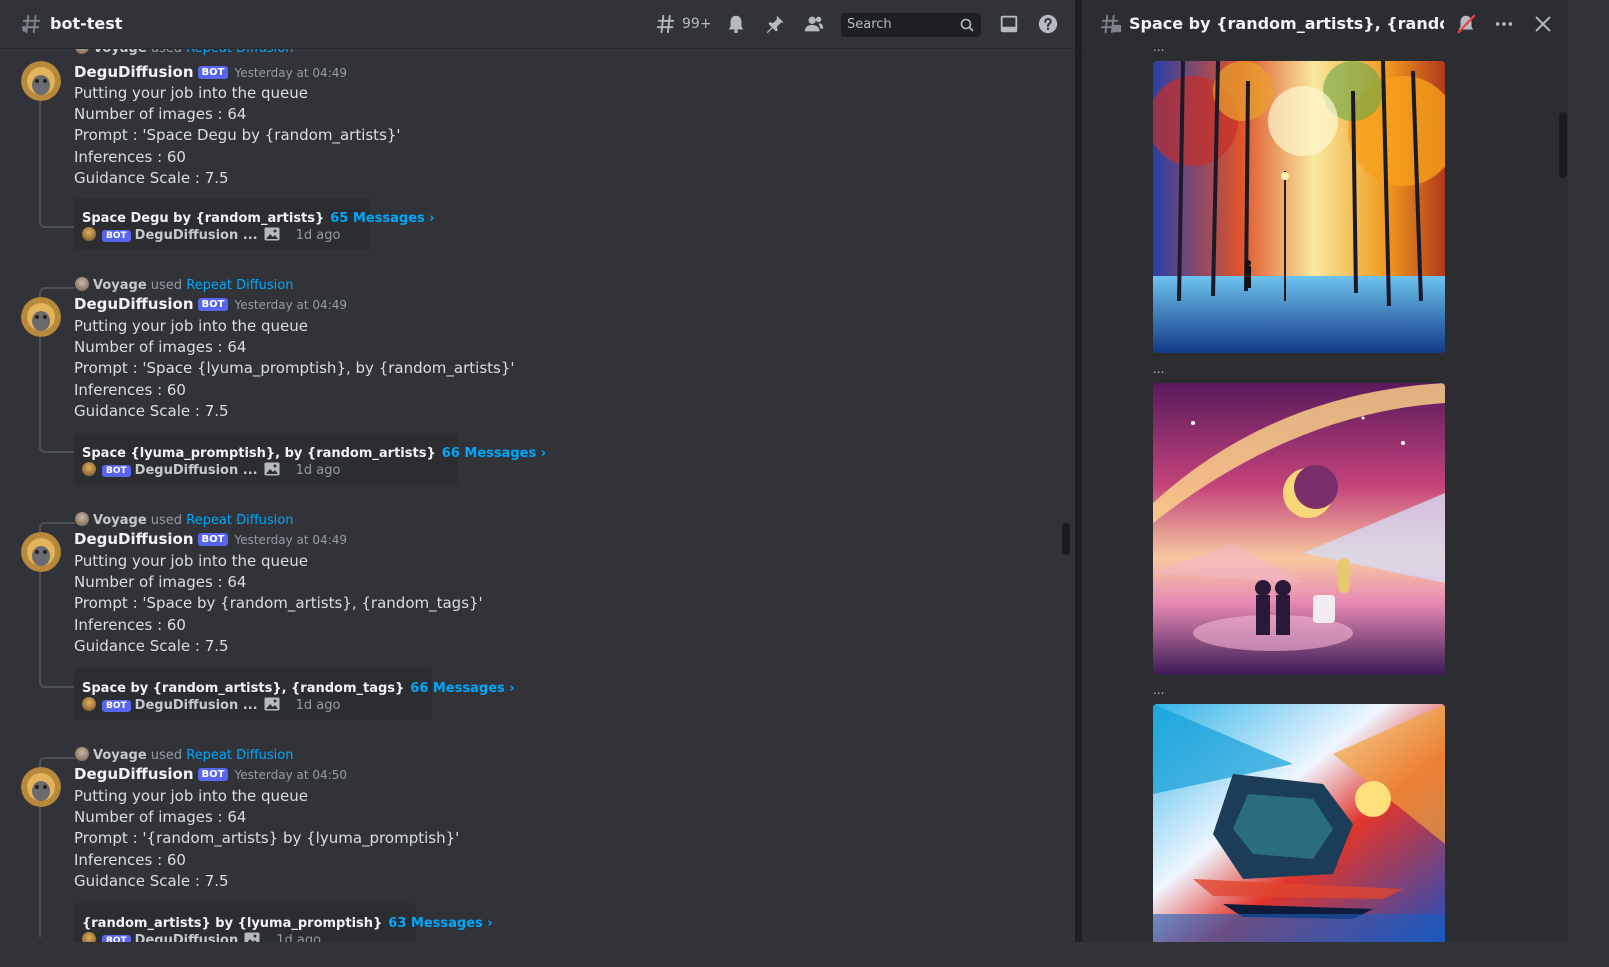  Describe the element at coordinates (290, 775) in the screenshot. I see `timestamp: Yesterday at 04:50` at that location.